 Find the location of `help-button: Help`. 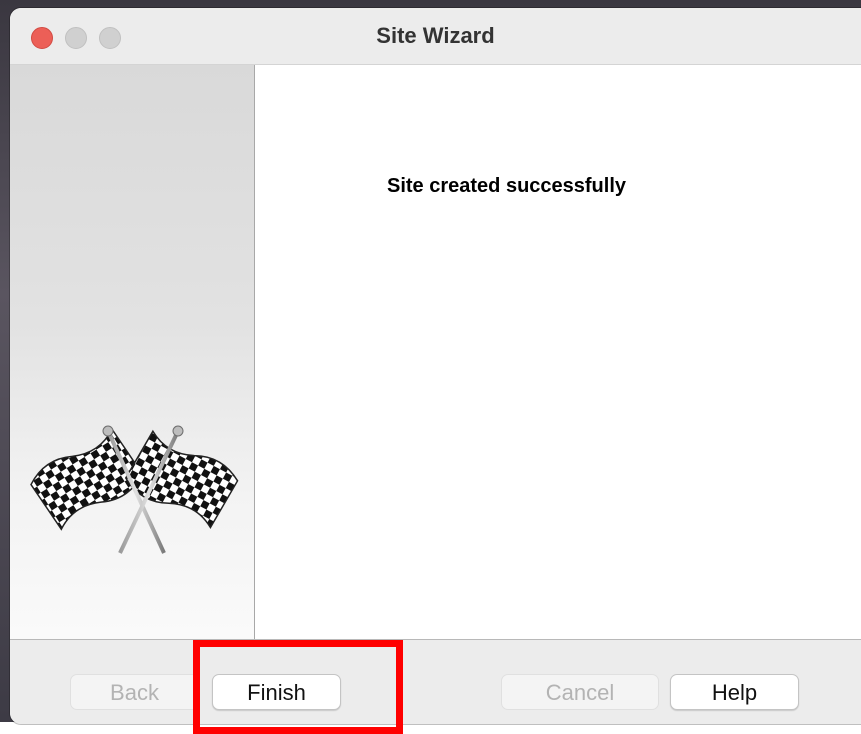

help-button: Help is located at coordinates (734, 692).